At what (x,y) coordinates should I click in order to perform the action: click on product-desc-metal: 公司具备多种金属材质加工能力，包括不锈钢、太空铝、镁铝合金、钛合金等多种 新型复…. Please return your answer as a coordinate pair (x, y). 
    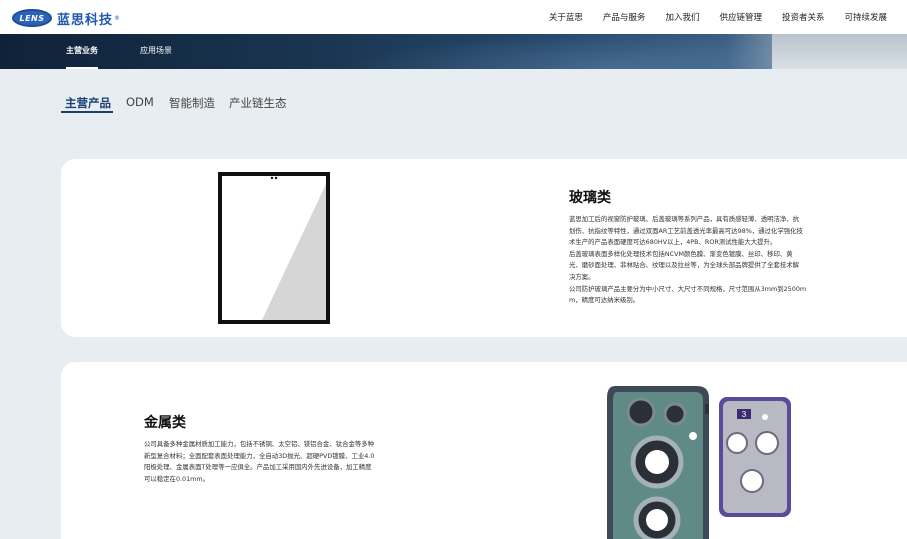
    Looking at the image, I should click on (279, 462).